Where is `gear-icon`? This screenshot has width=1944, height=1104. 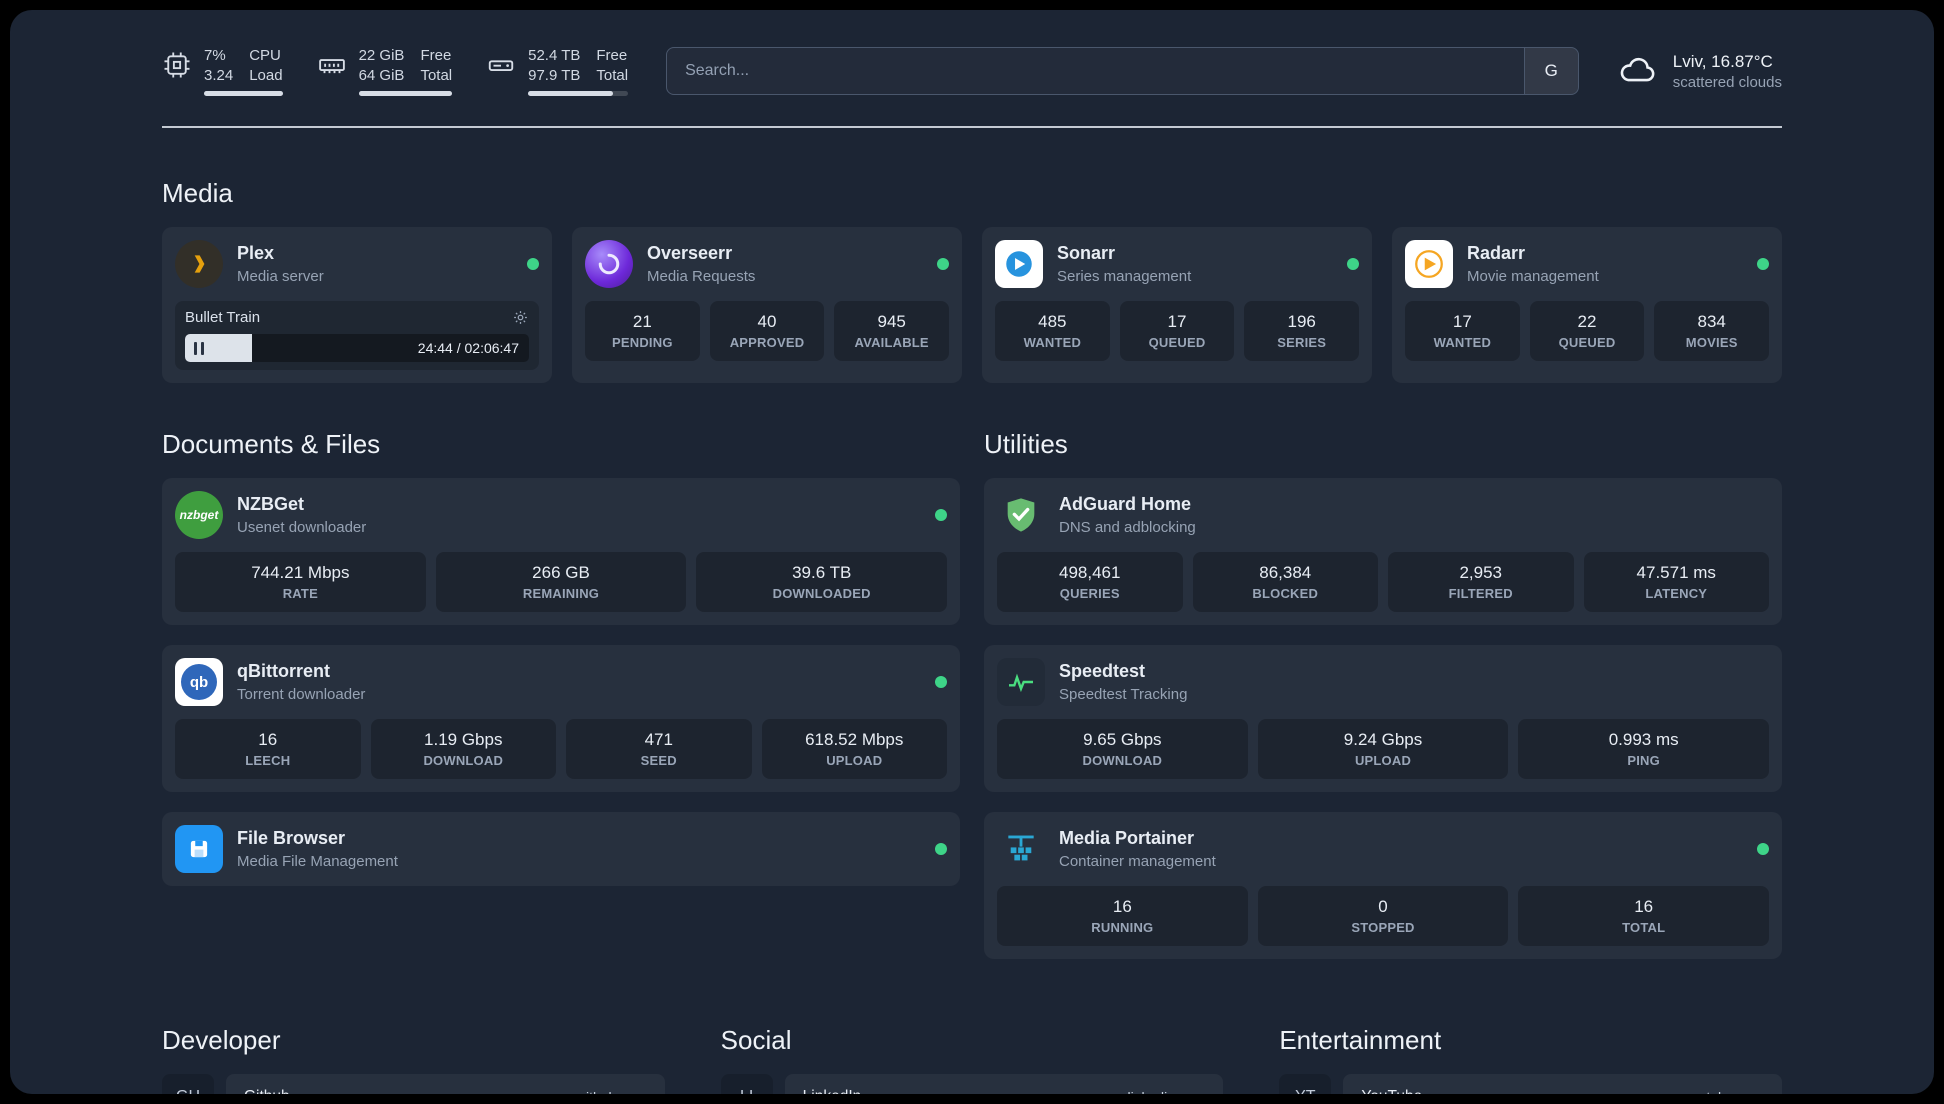
gear-icon is located at coordinates (520, 317).